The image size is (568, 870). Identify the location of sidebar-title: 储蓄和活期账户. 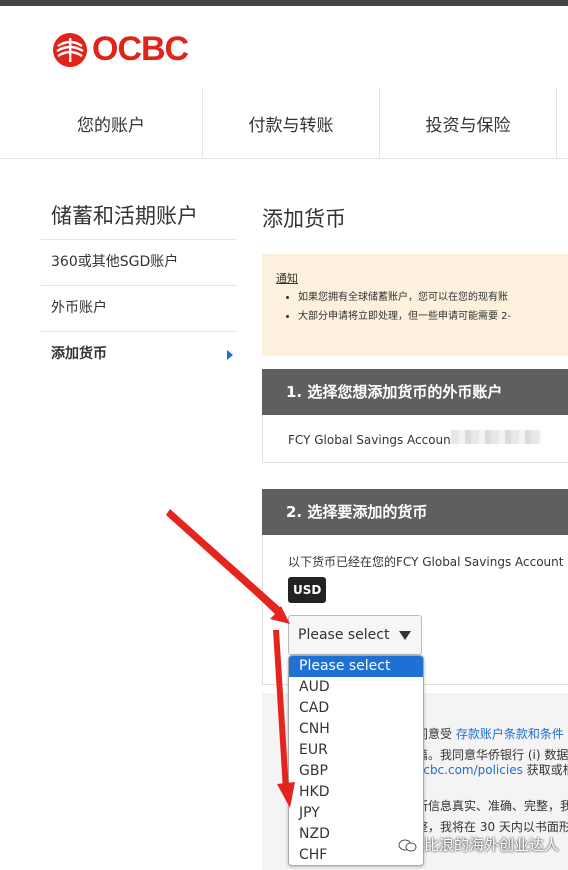
(124, 216).